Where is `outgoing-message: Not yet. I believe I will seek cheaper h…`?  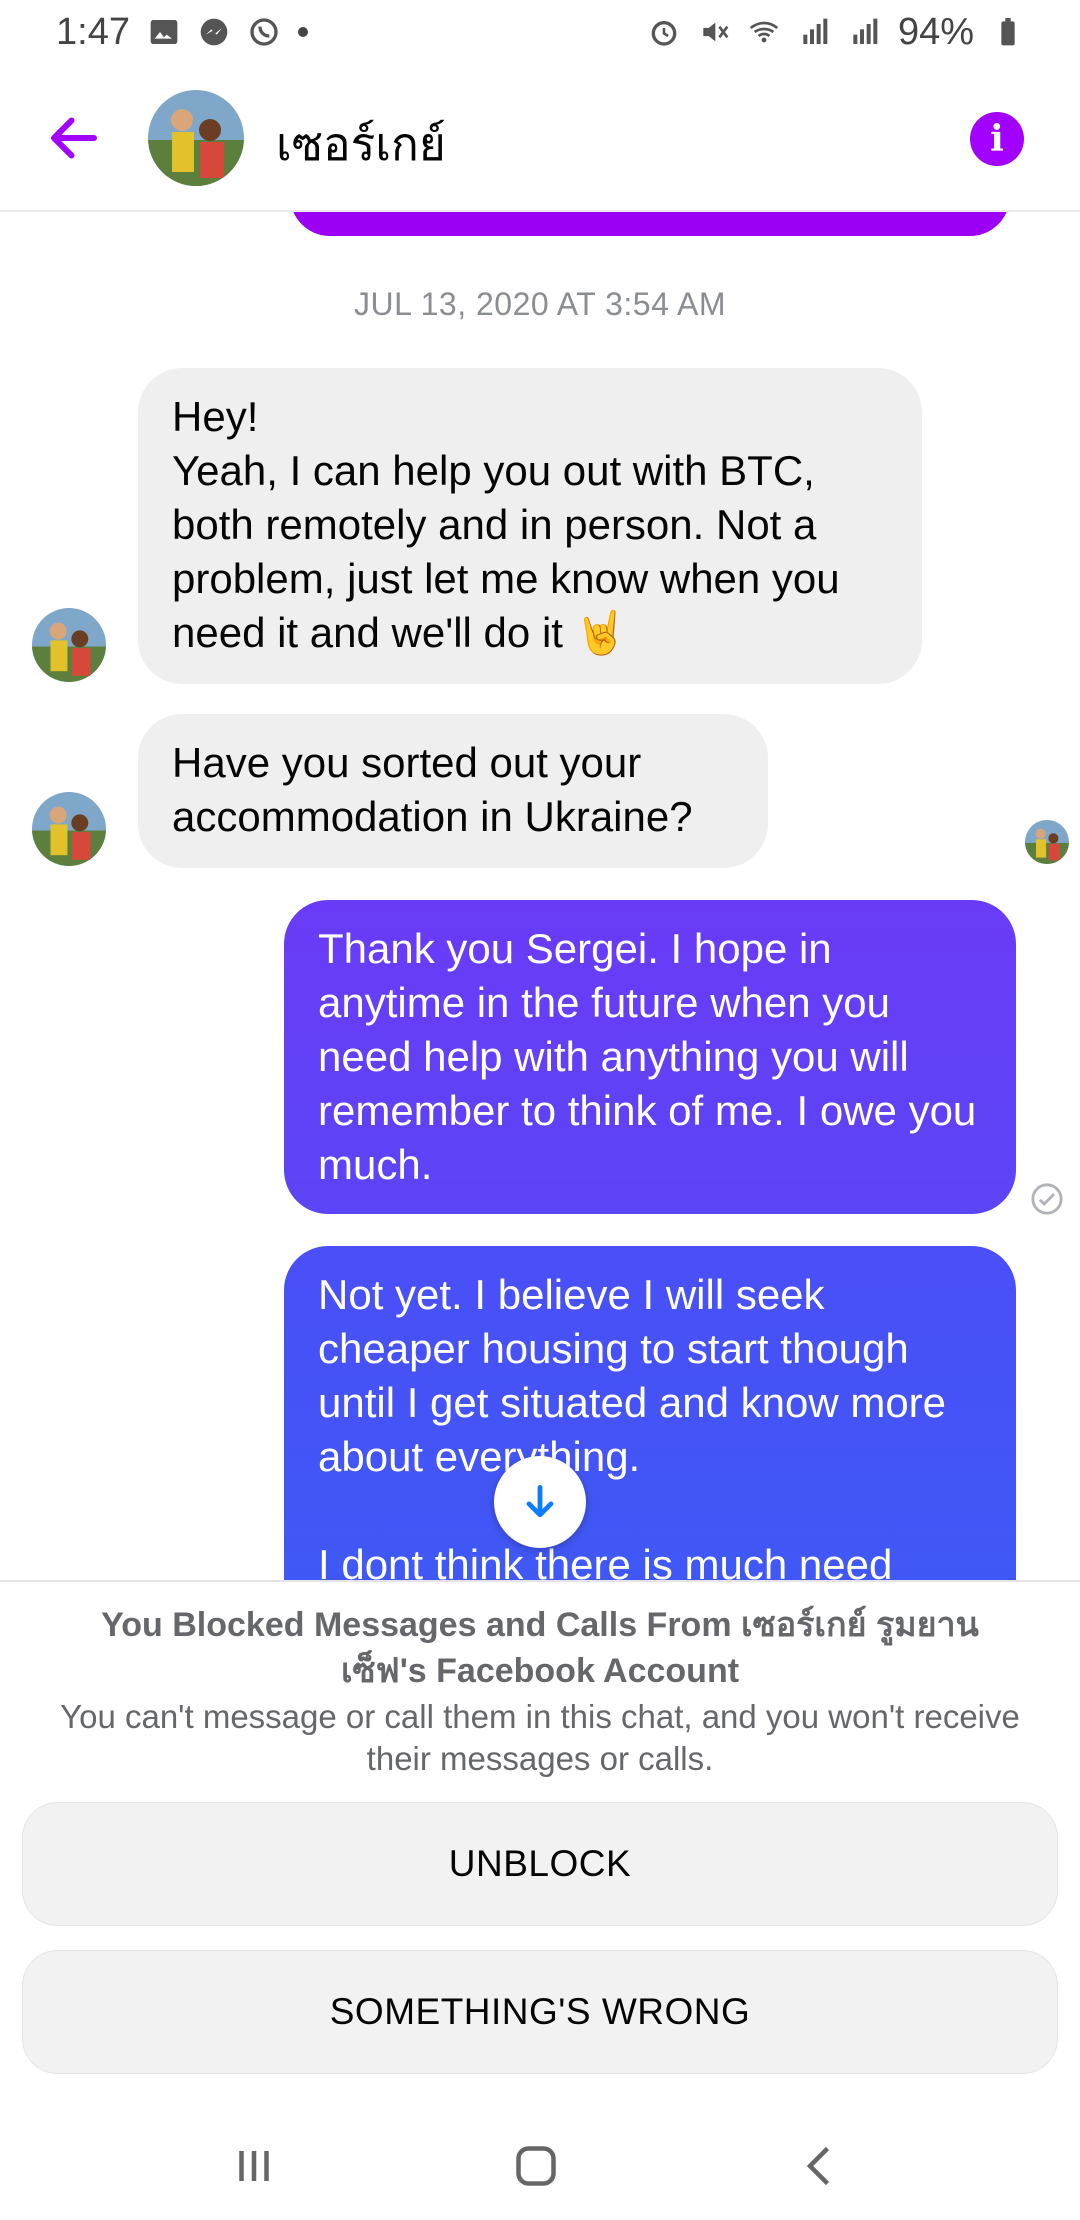 outgoing-message: Not yet. I believe I will seek cheaper h… is located at coordinates (650, 1413).